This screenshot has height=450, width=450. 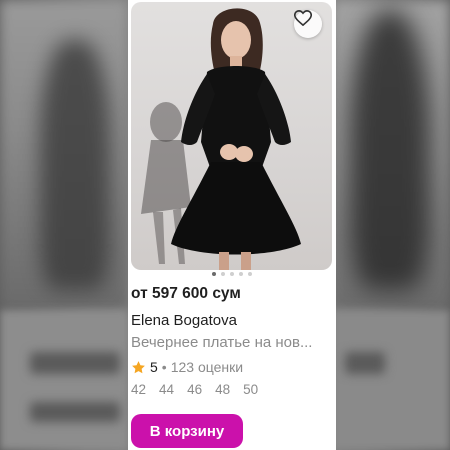 I want to click on image-carousel-indicator, so click(x=232, y=274).